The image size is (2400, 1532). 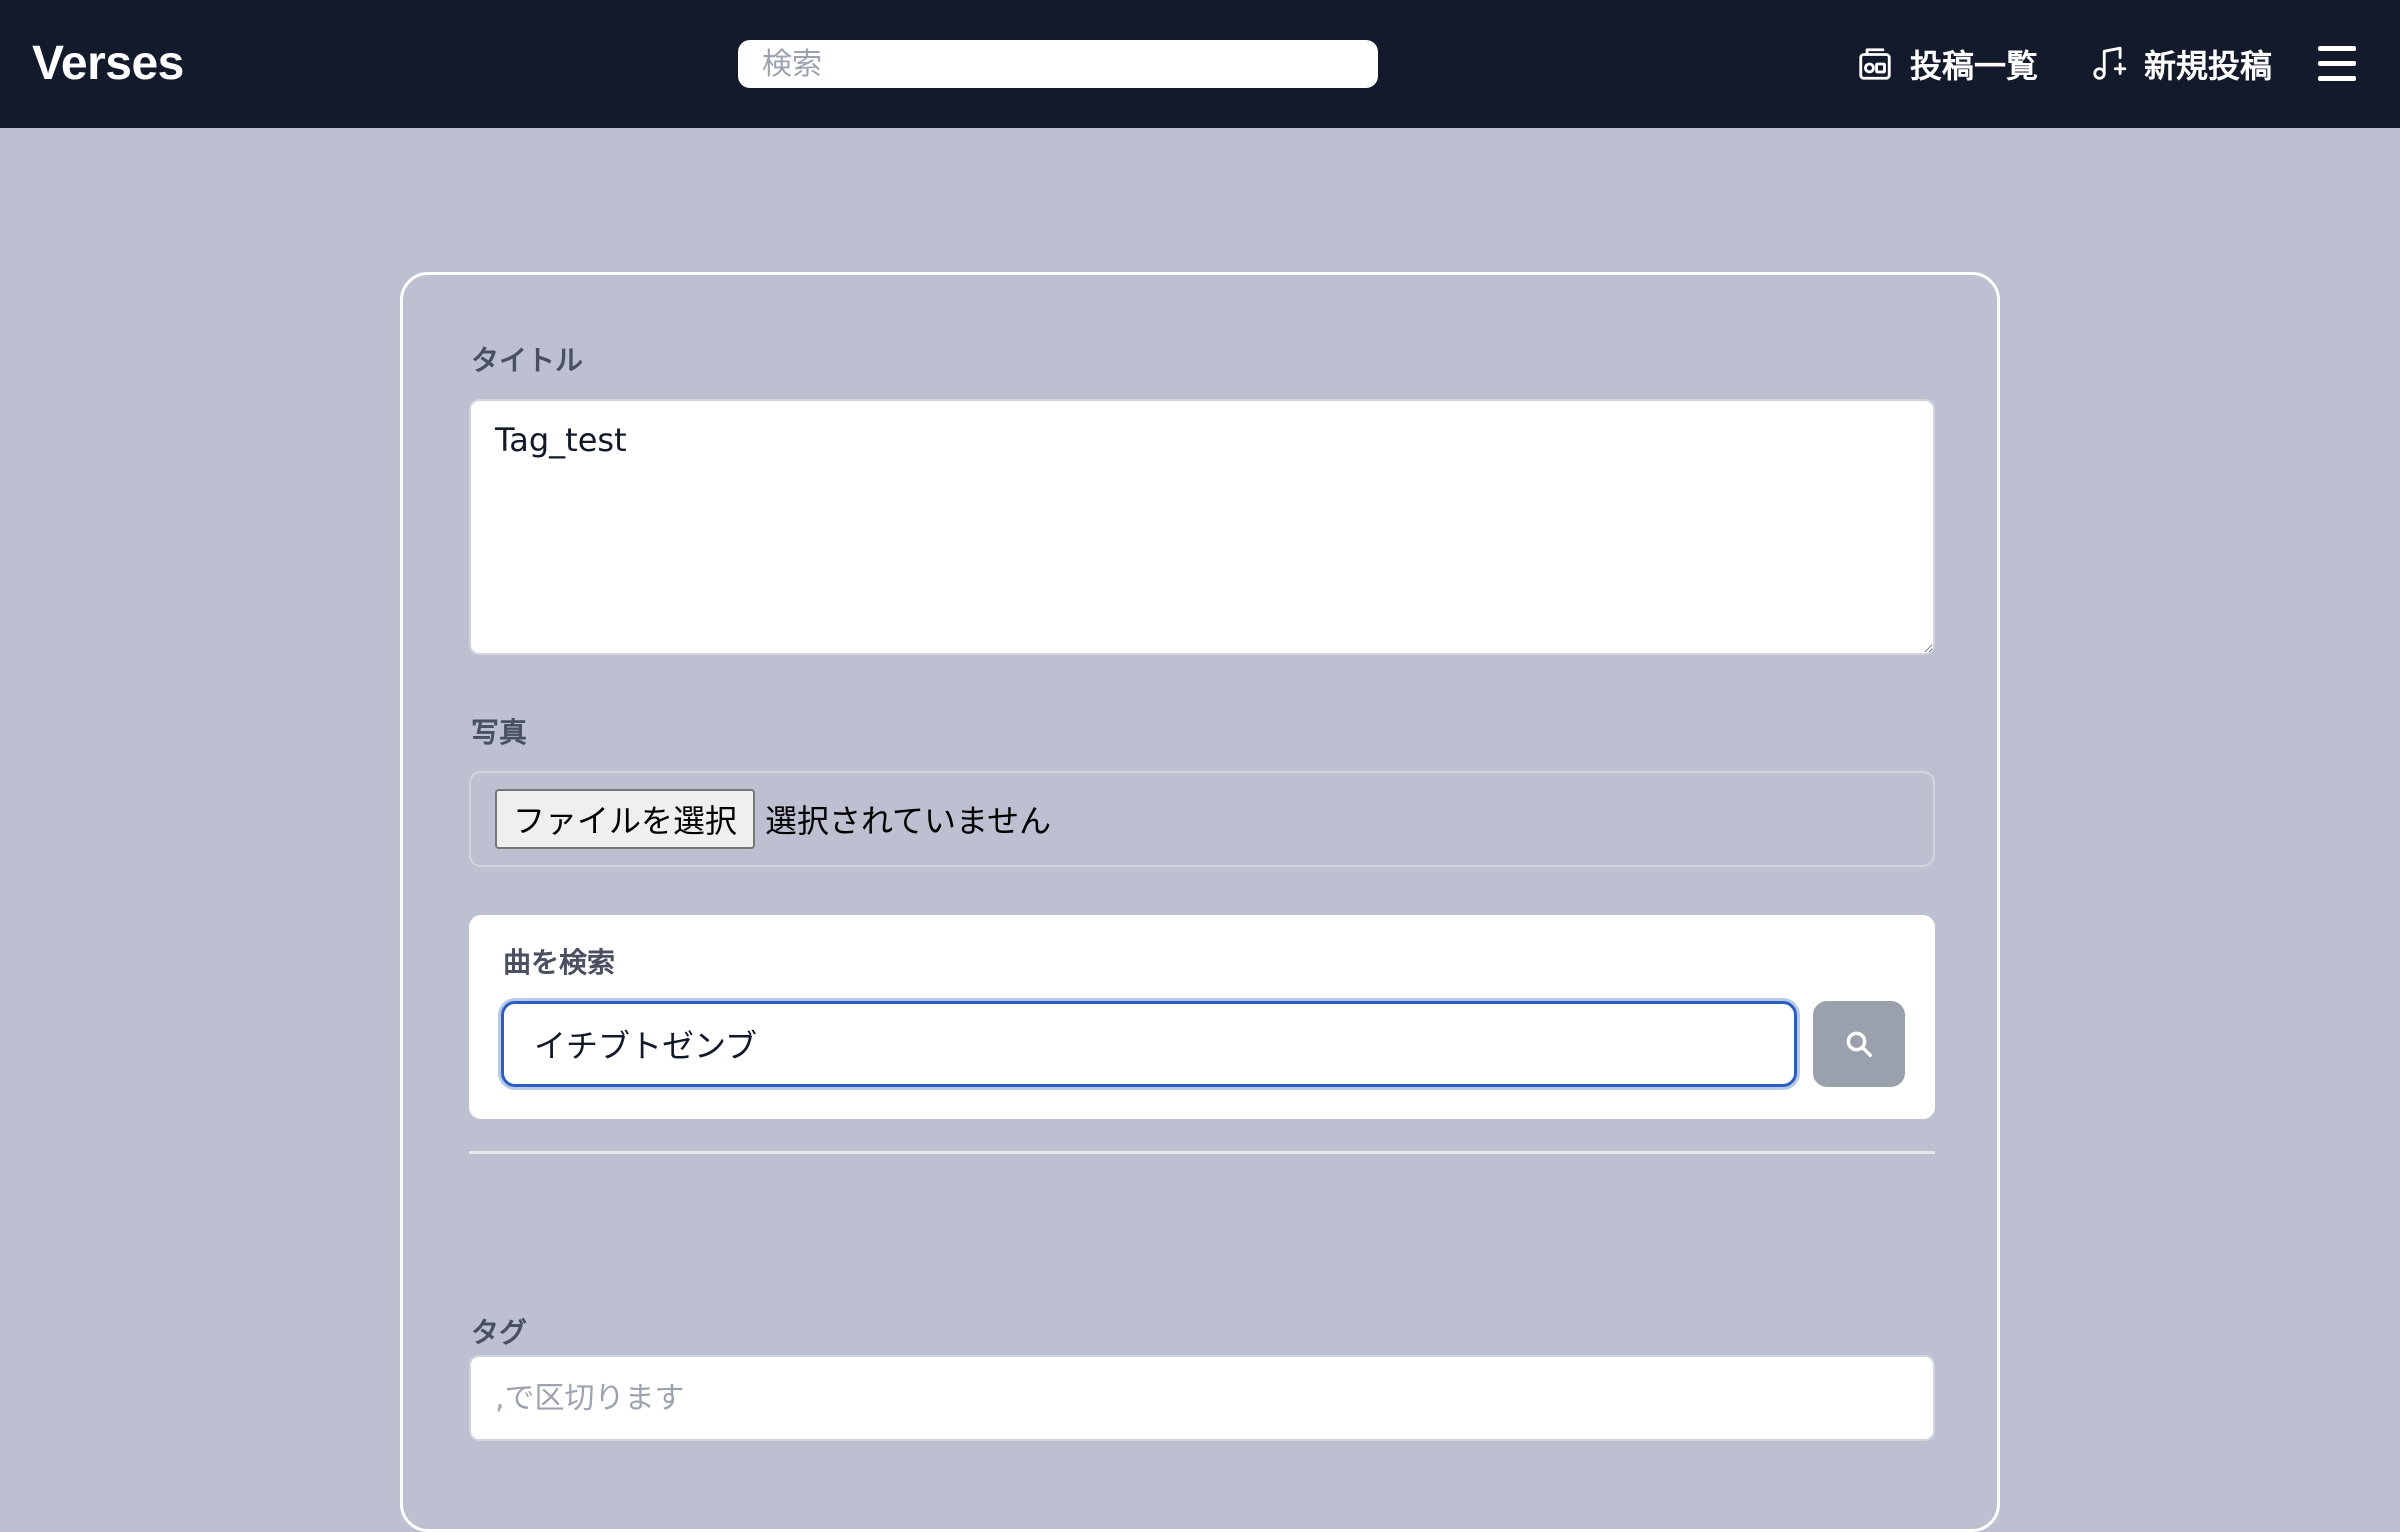 What do you see at coordinates (499, 732) in the screenshot?
I see `photo-label: 写真` at bounding box center [499, 732].